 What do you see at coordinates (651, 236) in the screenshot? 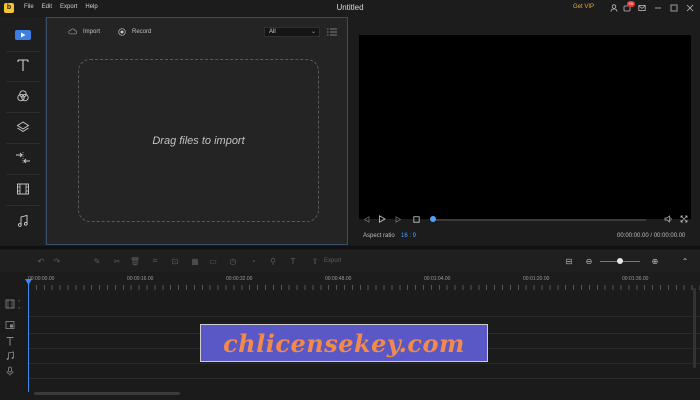
I see `playback-timecode: 00:00:00.00 / 00:00:00.00` at bounding box center [651, 236].